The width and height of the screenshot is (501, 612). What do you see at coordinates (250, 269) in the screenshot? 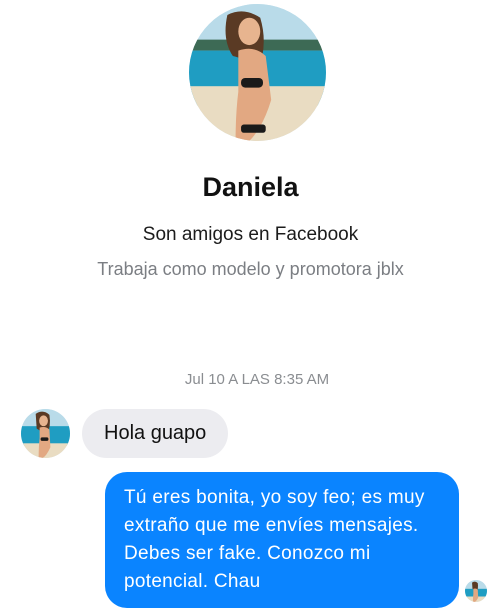
I see `work-info: Trabaja como modelo y promotora jblx` at bounding box center [250, 269].